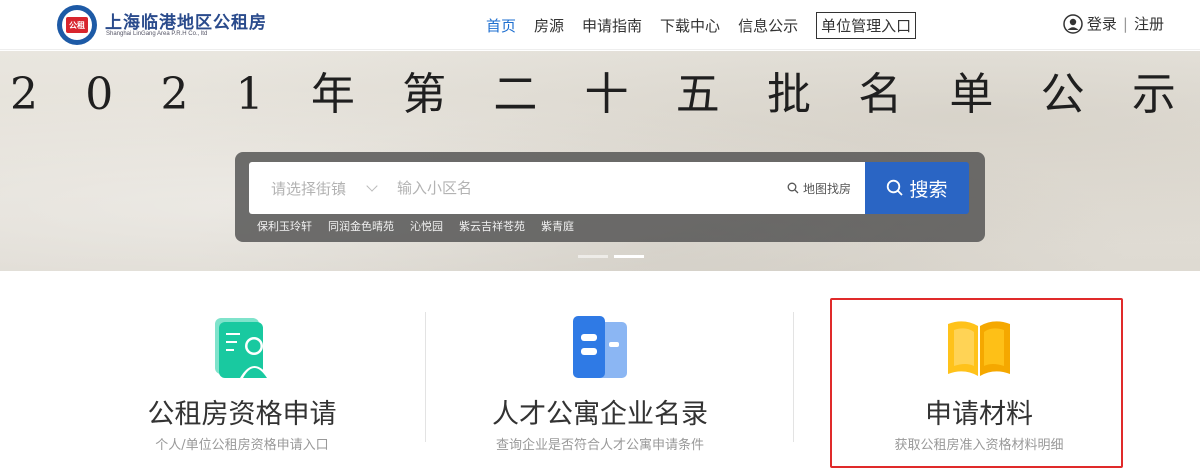  Describe the element at coordinates (242, 445) in the screenshot. I see `card-subtitle: 个人/单位公租房资格申请入口` at that location.